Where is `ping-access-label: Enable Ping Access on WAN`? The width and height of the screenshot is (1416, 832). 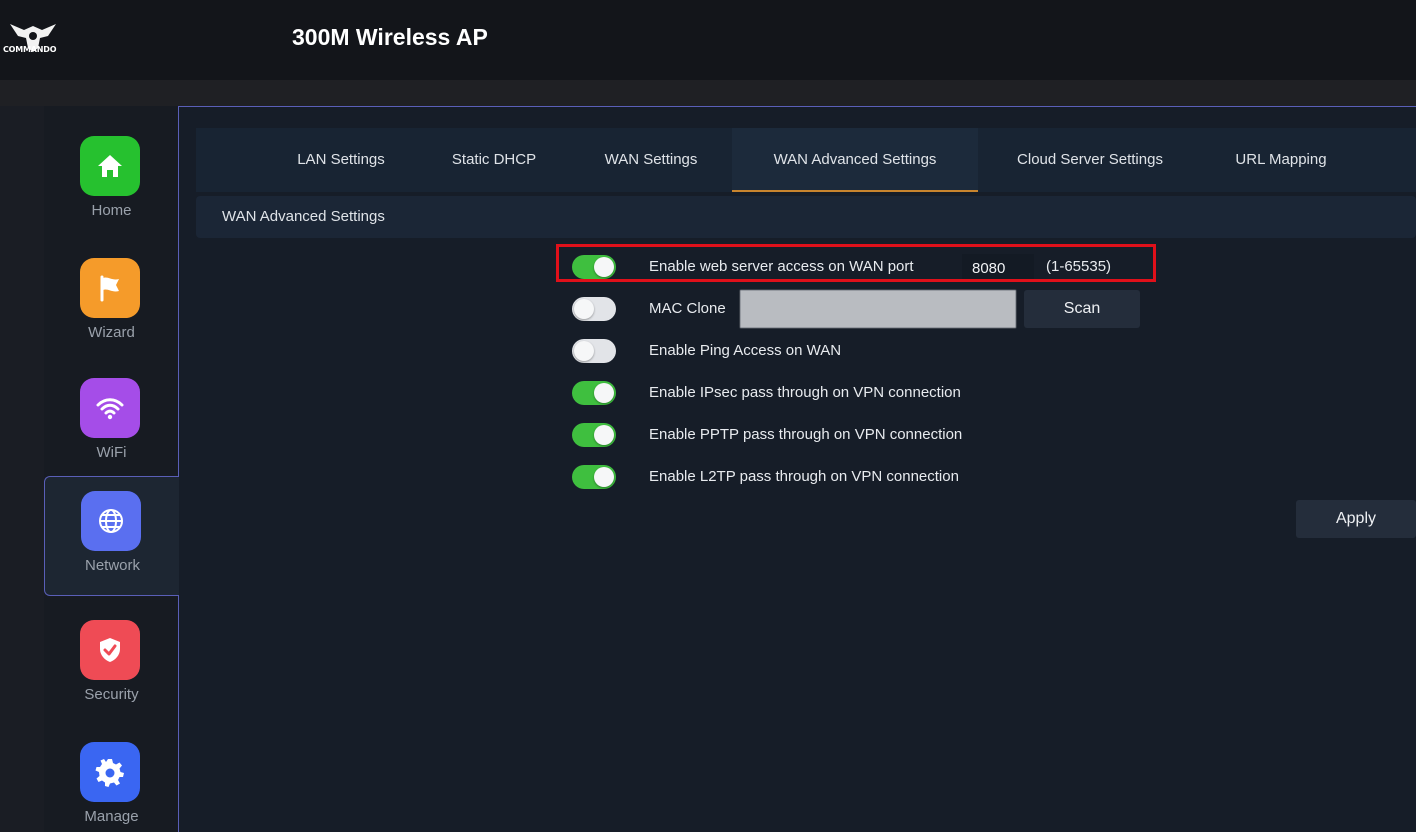 ping-access-label: Enable Ping Access on WAN is located at coordinates (745, 350).